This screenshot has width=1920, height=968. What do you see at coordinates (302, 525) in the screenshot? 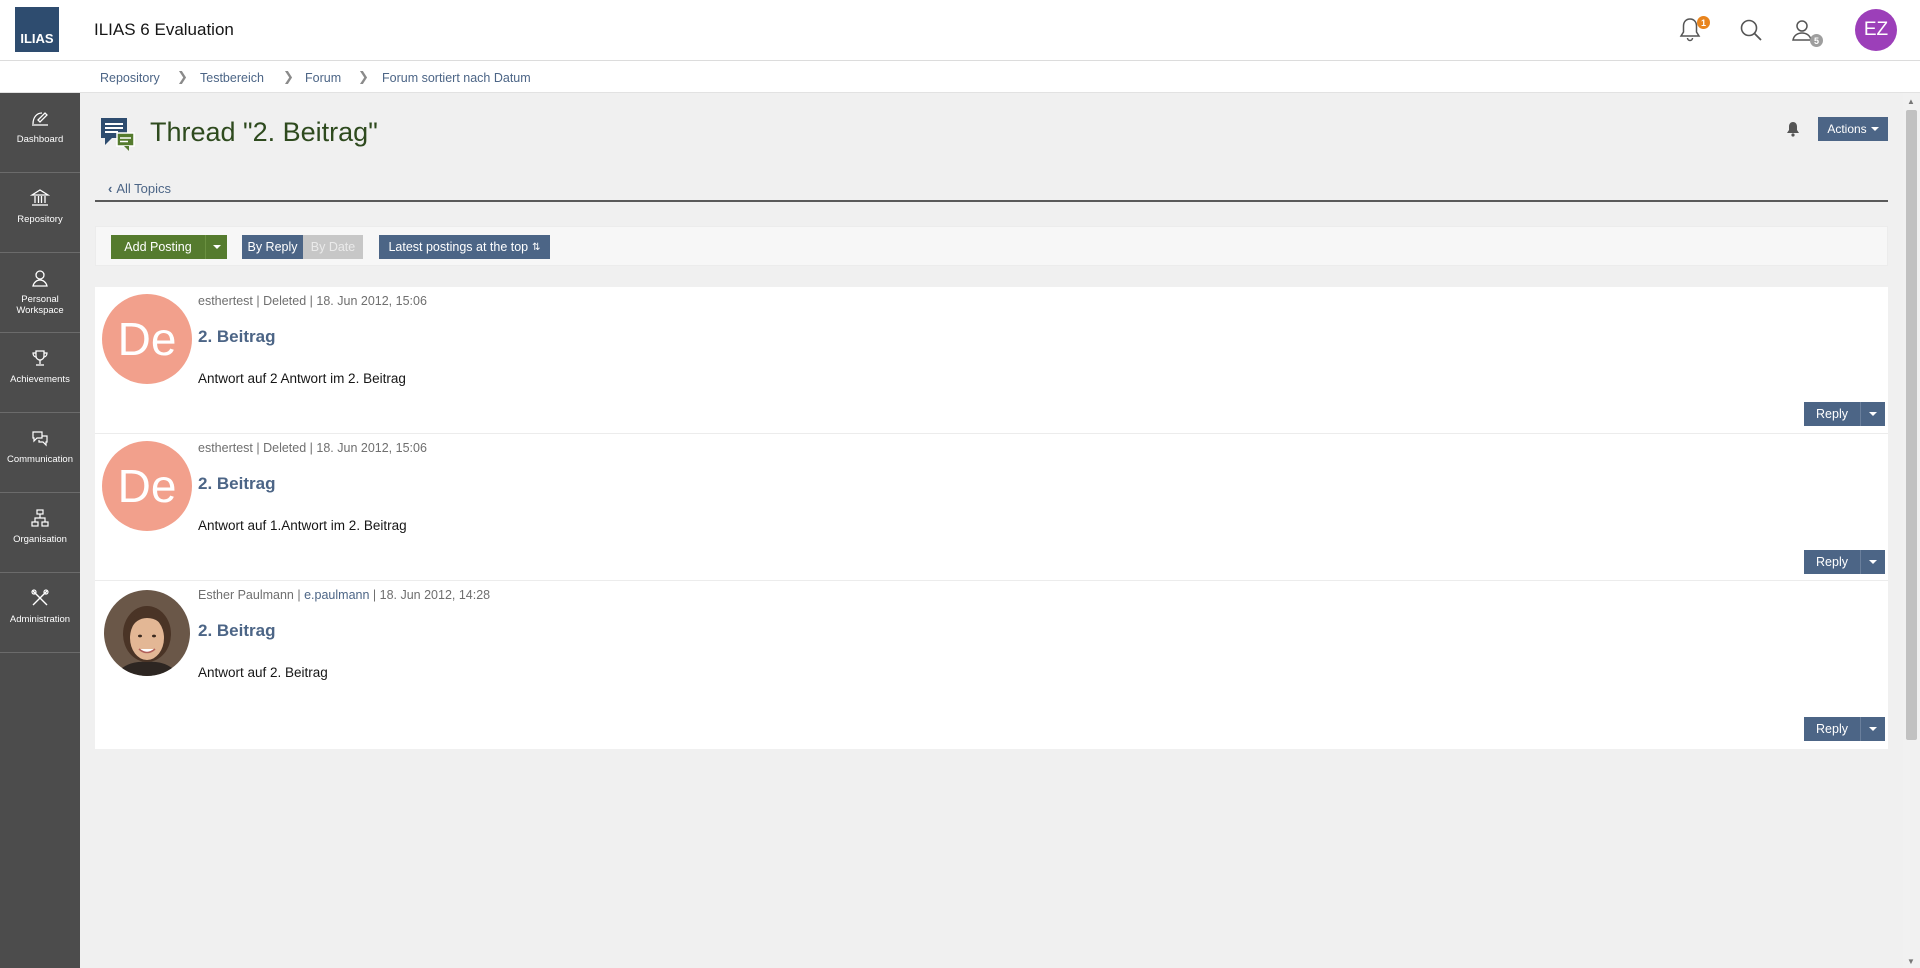
I see `post-text: Antwort auf 1.Antwort im 2. Beitrag` at bounding box center [302, 525].